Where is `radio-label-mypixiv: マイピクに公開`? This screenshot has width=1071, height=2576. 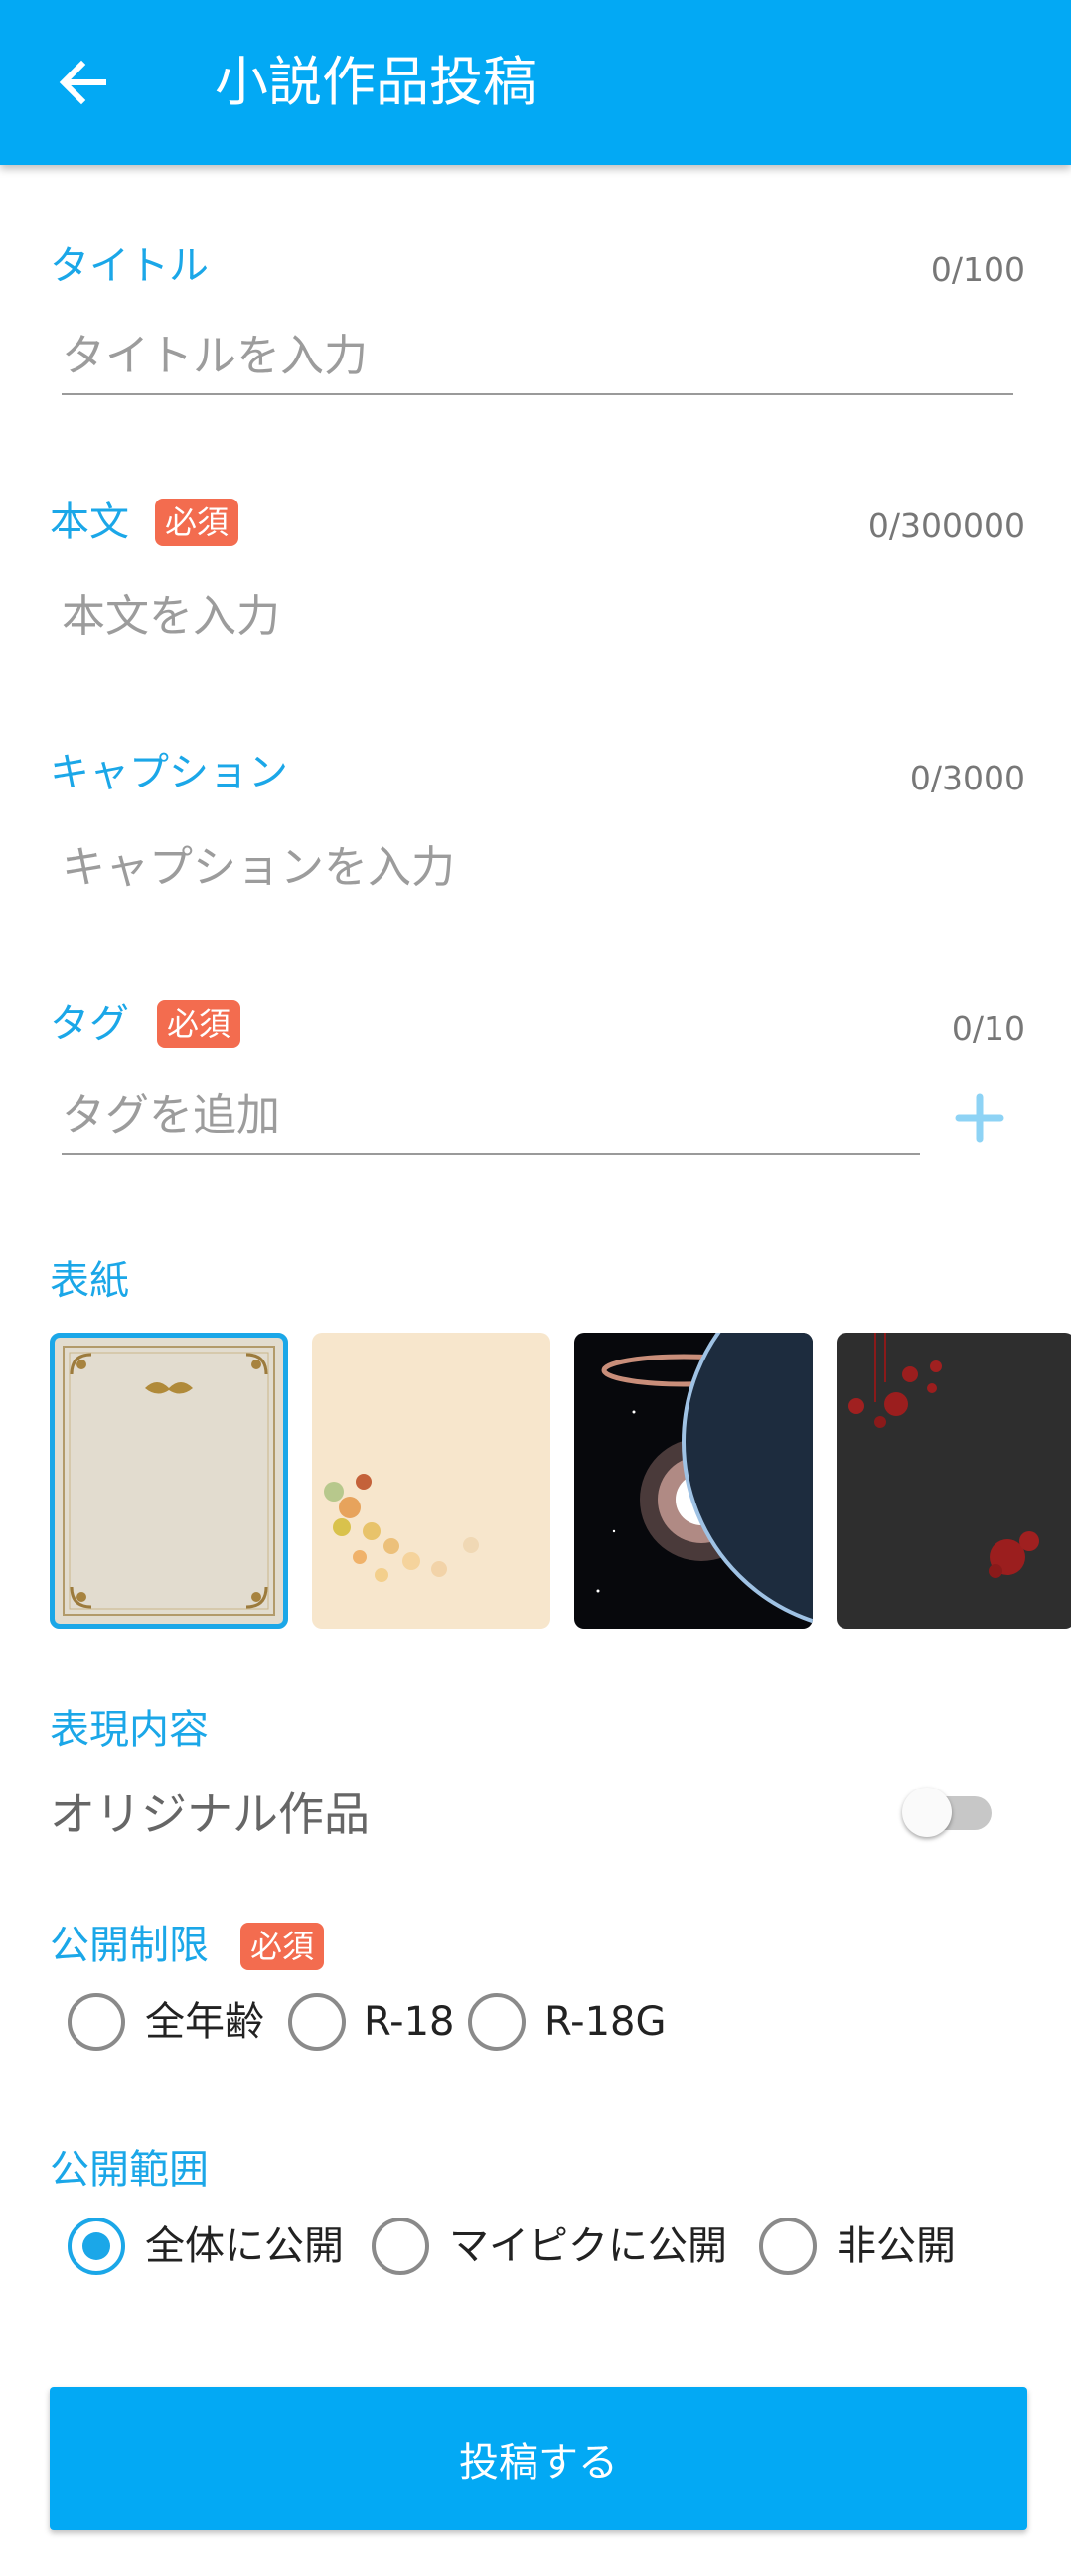 radio-label-mypixiv: マイピクに公開 is located at coordinates (588, 2246).